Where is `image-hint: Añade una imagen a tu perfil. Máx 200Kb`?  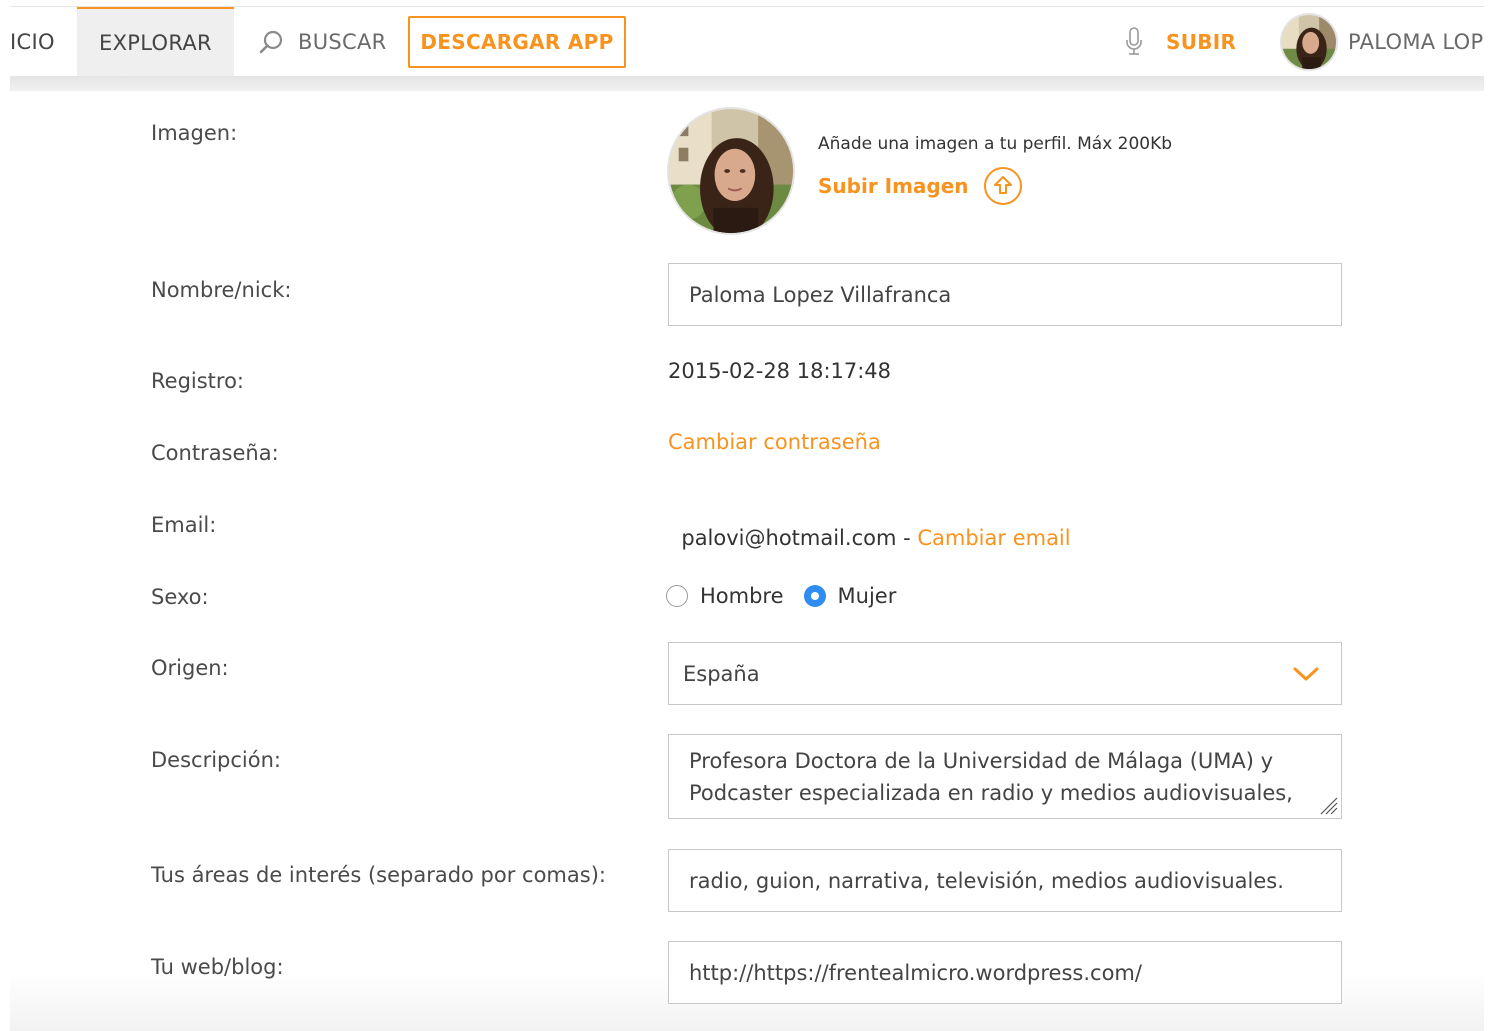 image-hint: Añade una imagen a tu perfil. Máx 200Kb is located at coordinates (995, 144).